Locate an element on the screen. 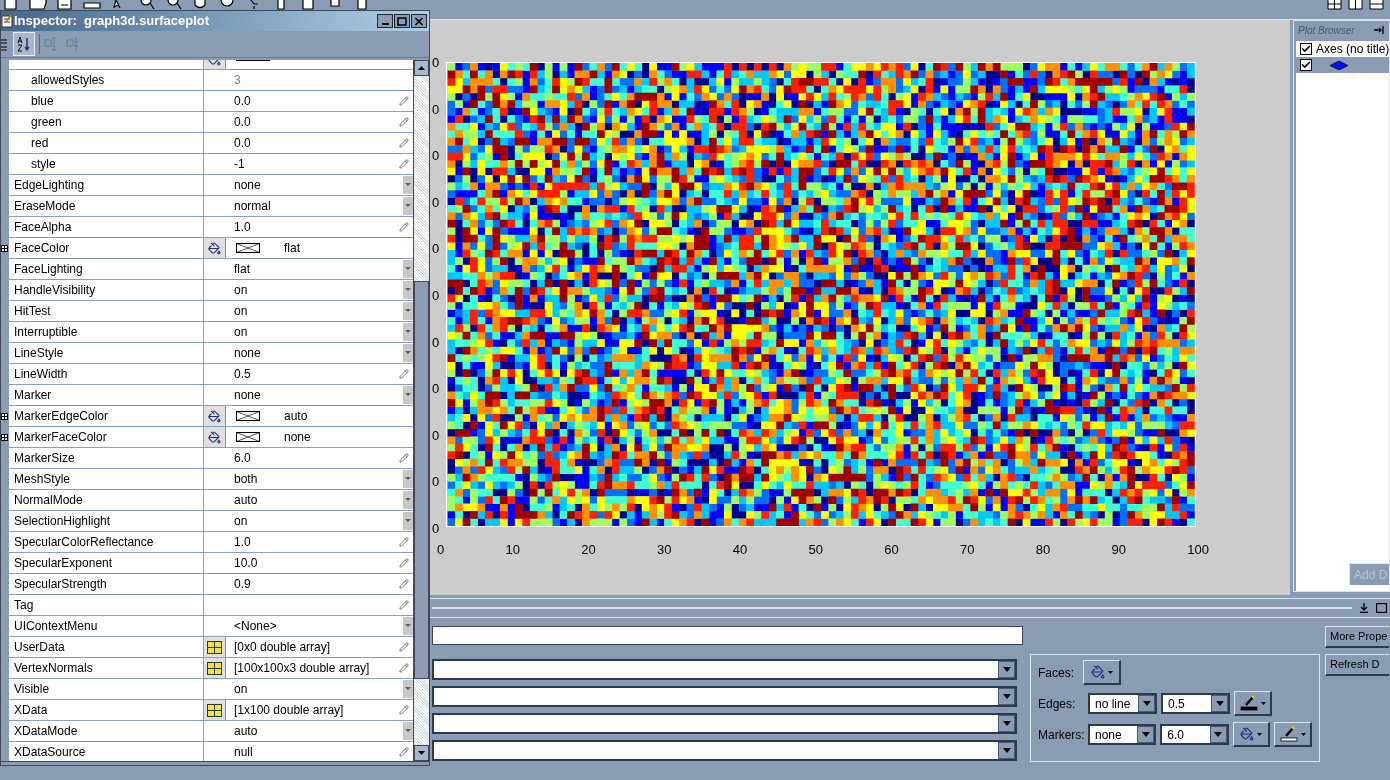  paint-bucket-icon is located at coordinates (214, 416).